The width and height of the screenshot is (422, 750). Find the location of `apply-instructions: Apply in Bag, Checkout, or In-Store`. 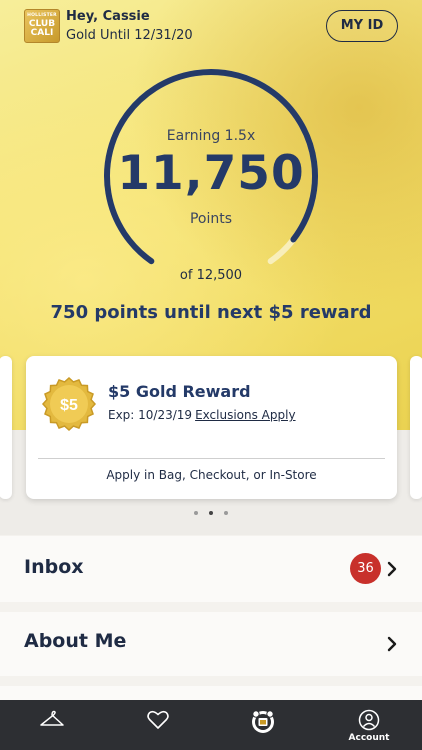

apply-instructions: Apply in Bag, Checkout, or In-Store is located at coordinates (211, 475).